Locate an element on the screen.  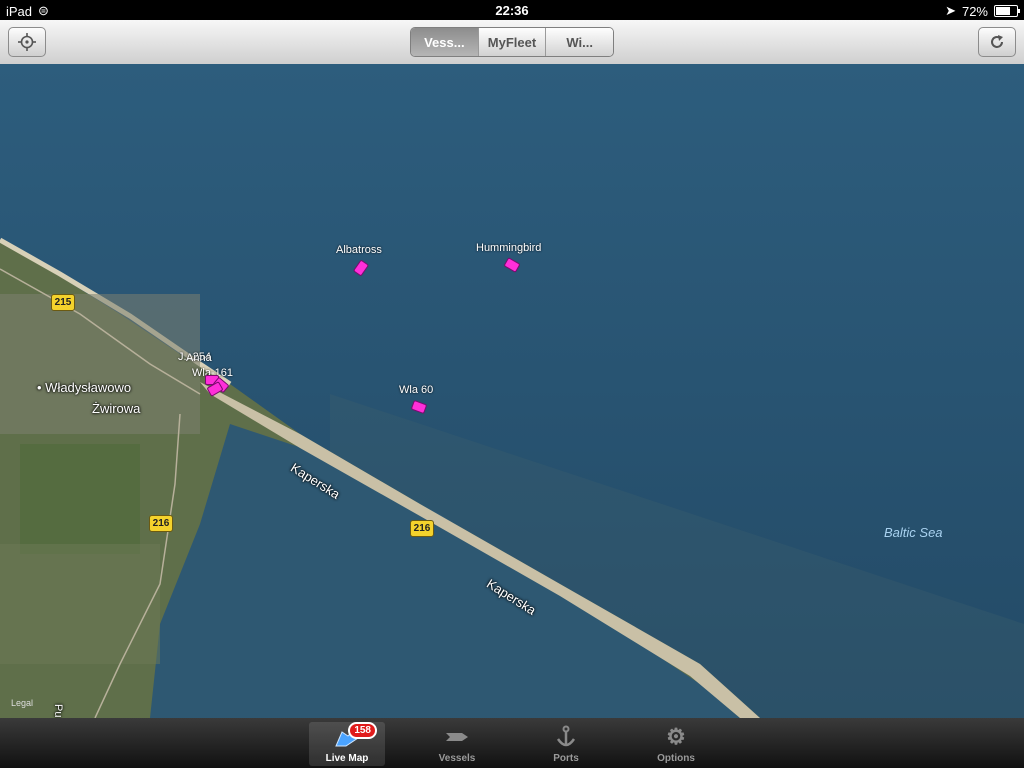
refresh-button is located at coordinates (997, 42).